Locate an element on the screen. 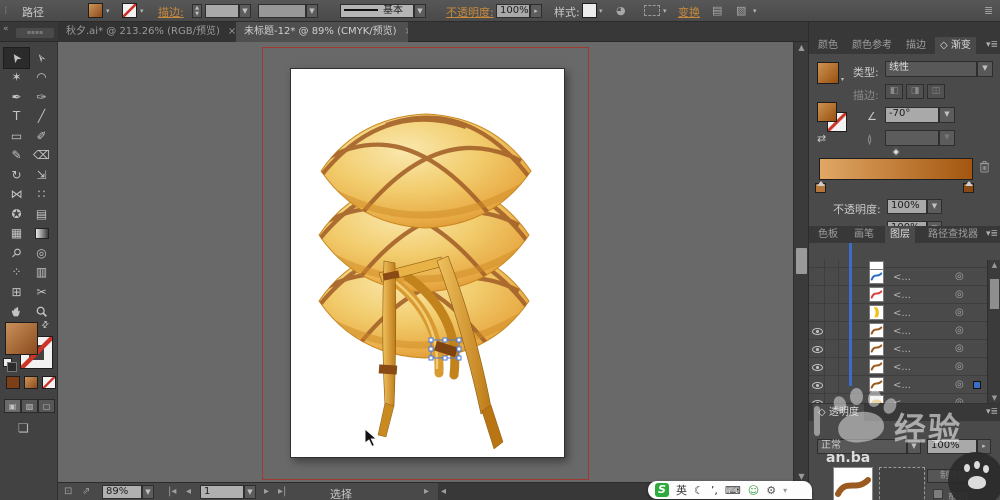  document-tab-inactive: 秋夕.ai* @ 213.26% (RGB/预览) × is located at coordinates (147, 32).